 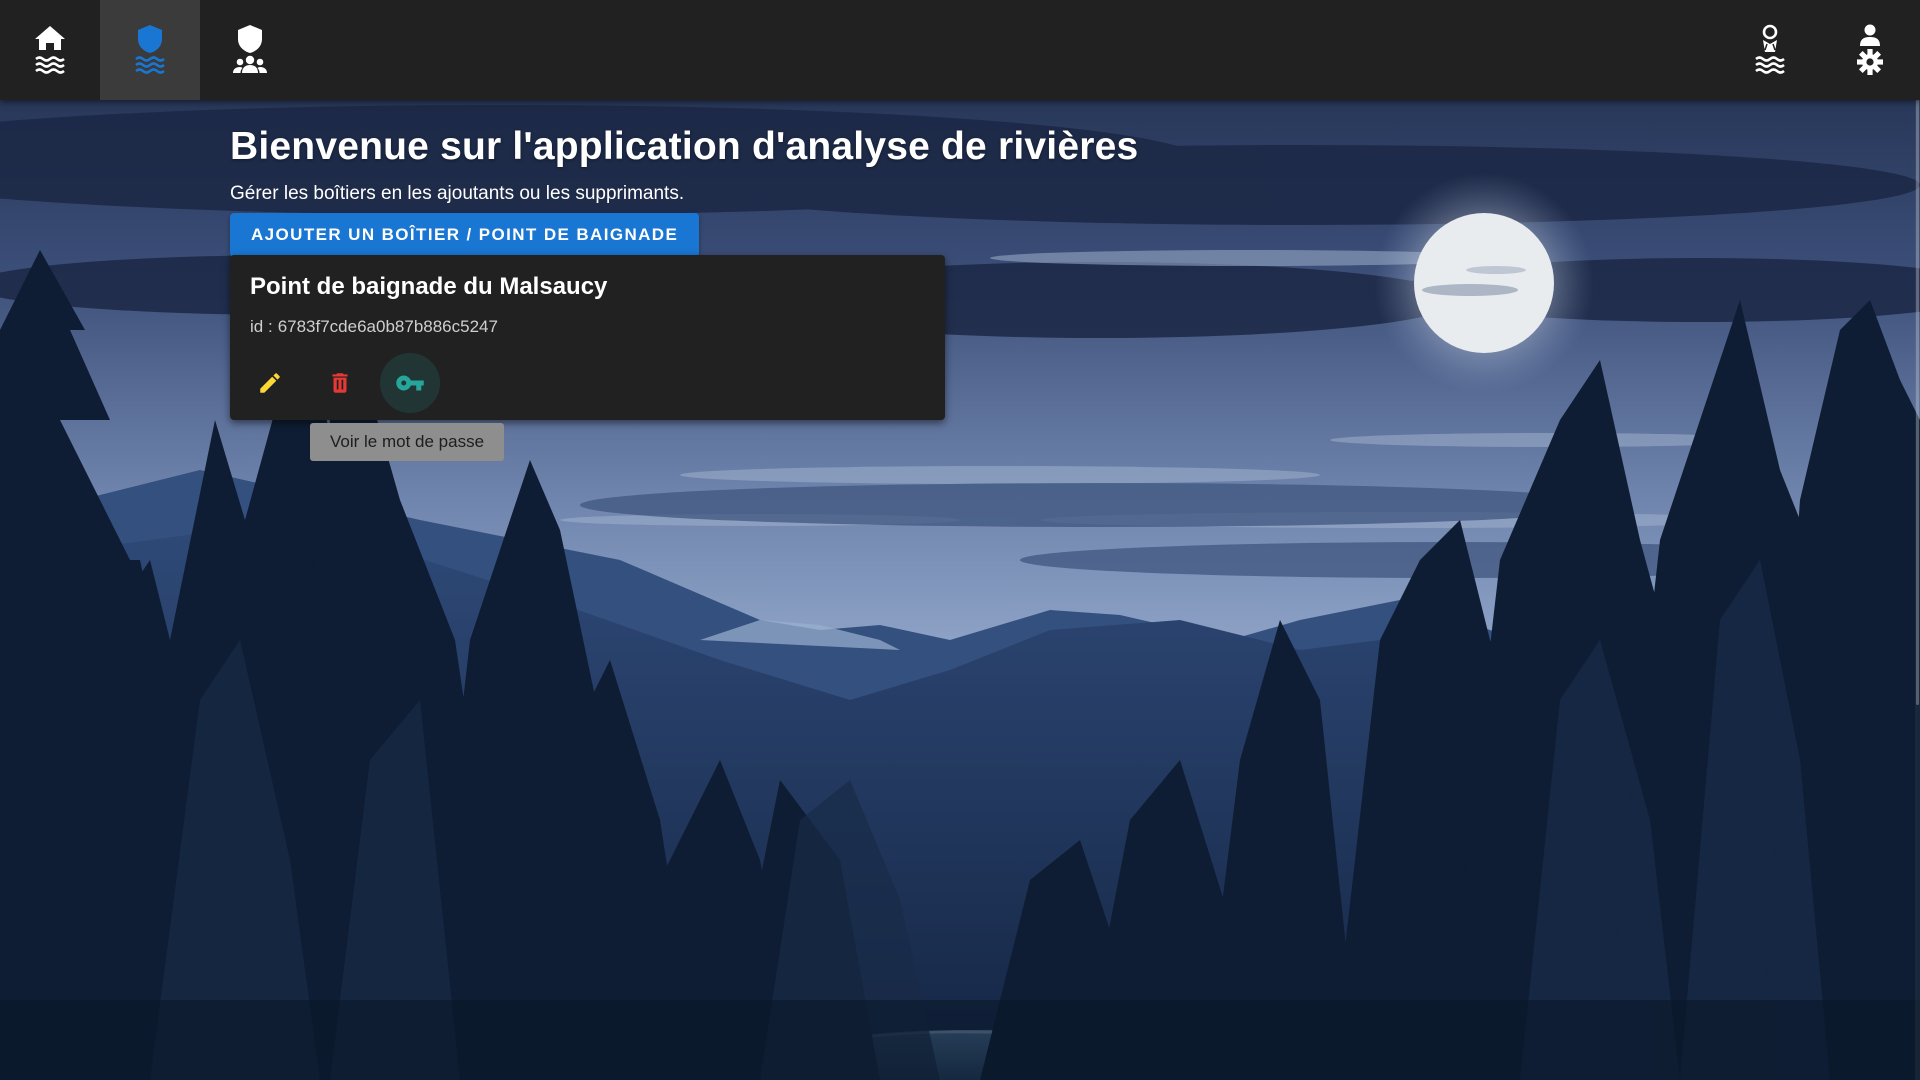 What do you see at coordinates (387, 326) in the screenshot?
I see `box-card-id-value: 6783f7cde6a0b87b886c5247` at bounding box center [387, 326].